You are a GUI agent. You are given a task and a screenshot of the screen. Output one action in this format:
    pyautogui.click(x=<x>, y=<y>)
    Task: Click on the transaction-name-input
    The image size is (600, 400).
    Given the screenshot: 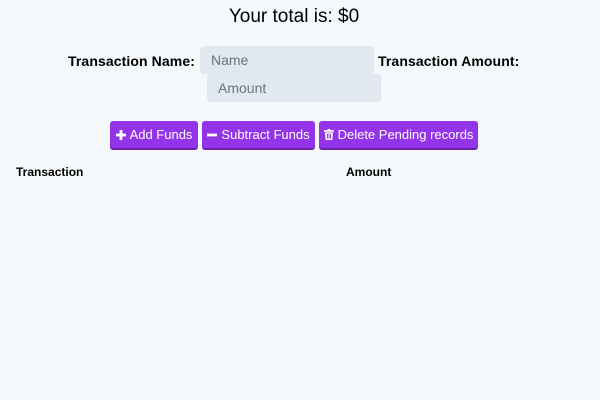 What is the action you would take?
    pyautogui.click(x=287, y=60)
    